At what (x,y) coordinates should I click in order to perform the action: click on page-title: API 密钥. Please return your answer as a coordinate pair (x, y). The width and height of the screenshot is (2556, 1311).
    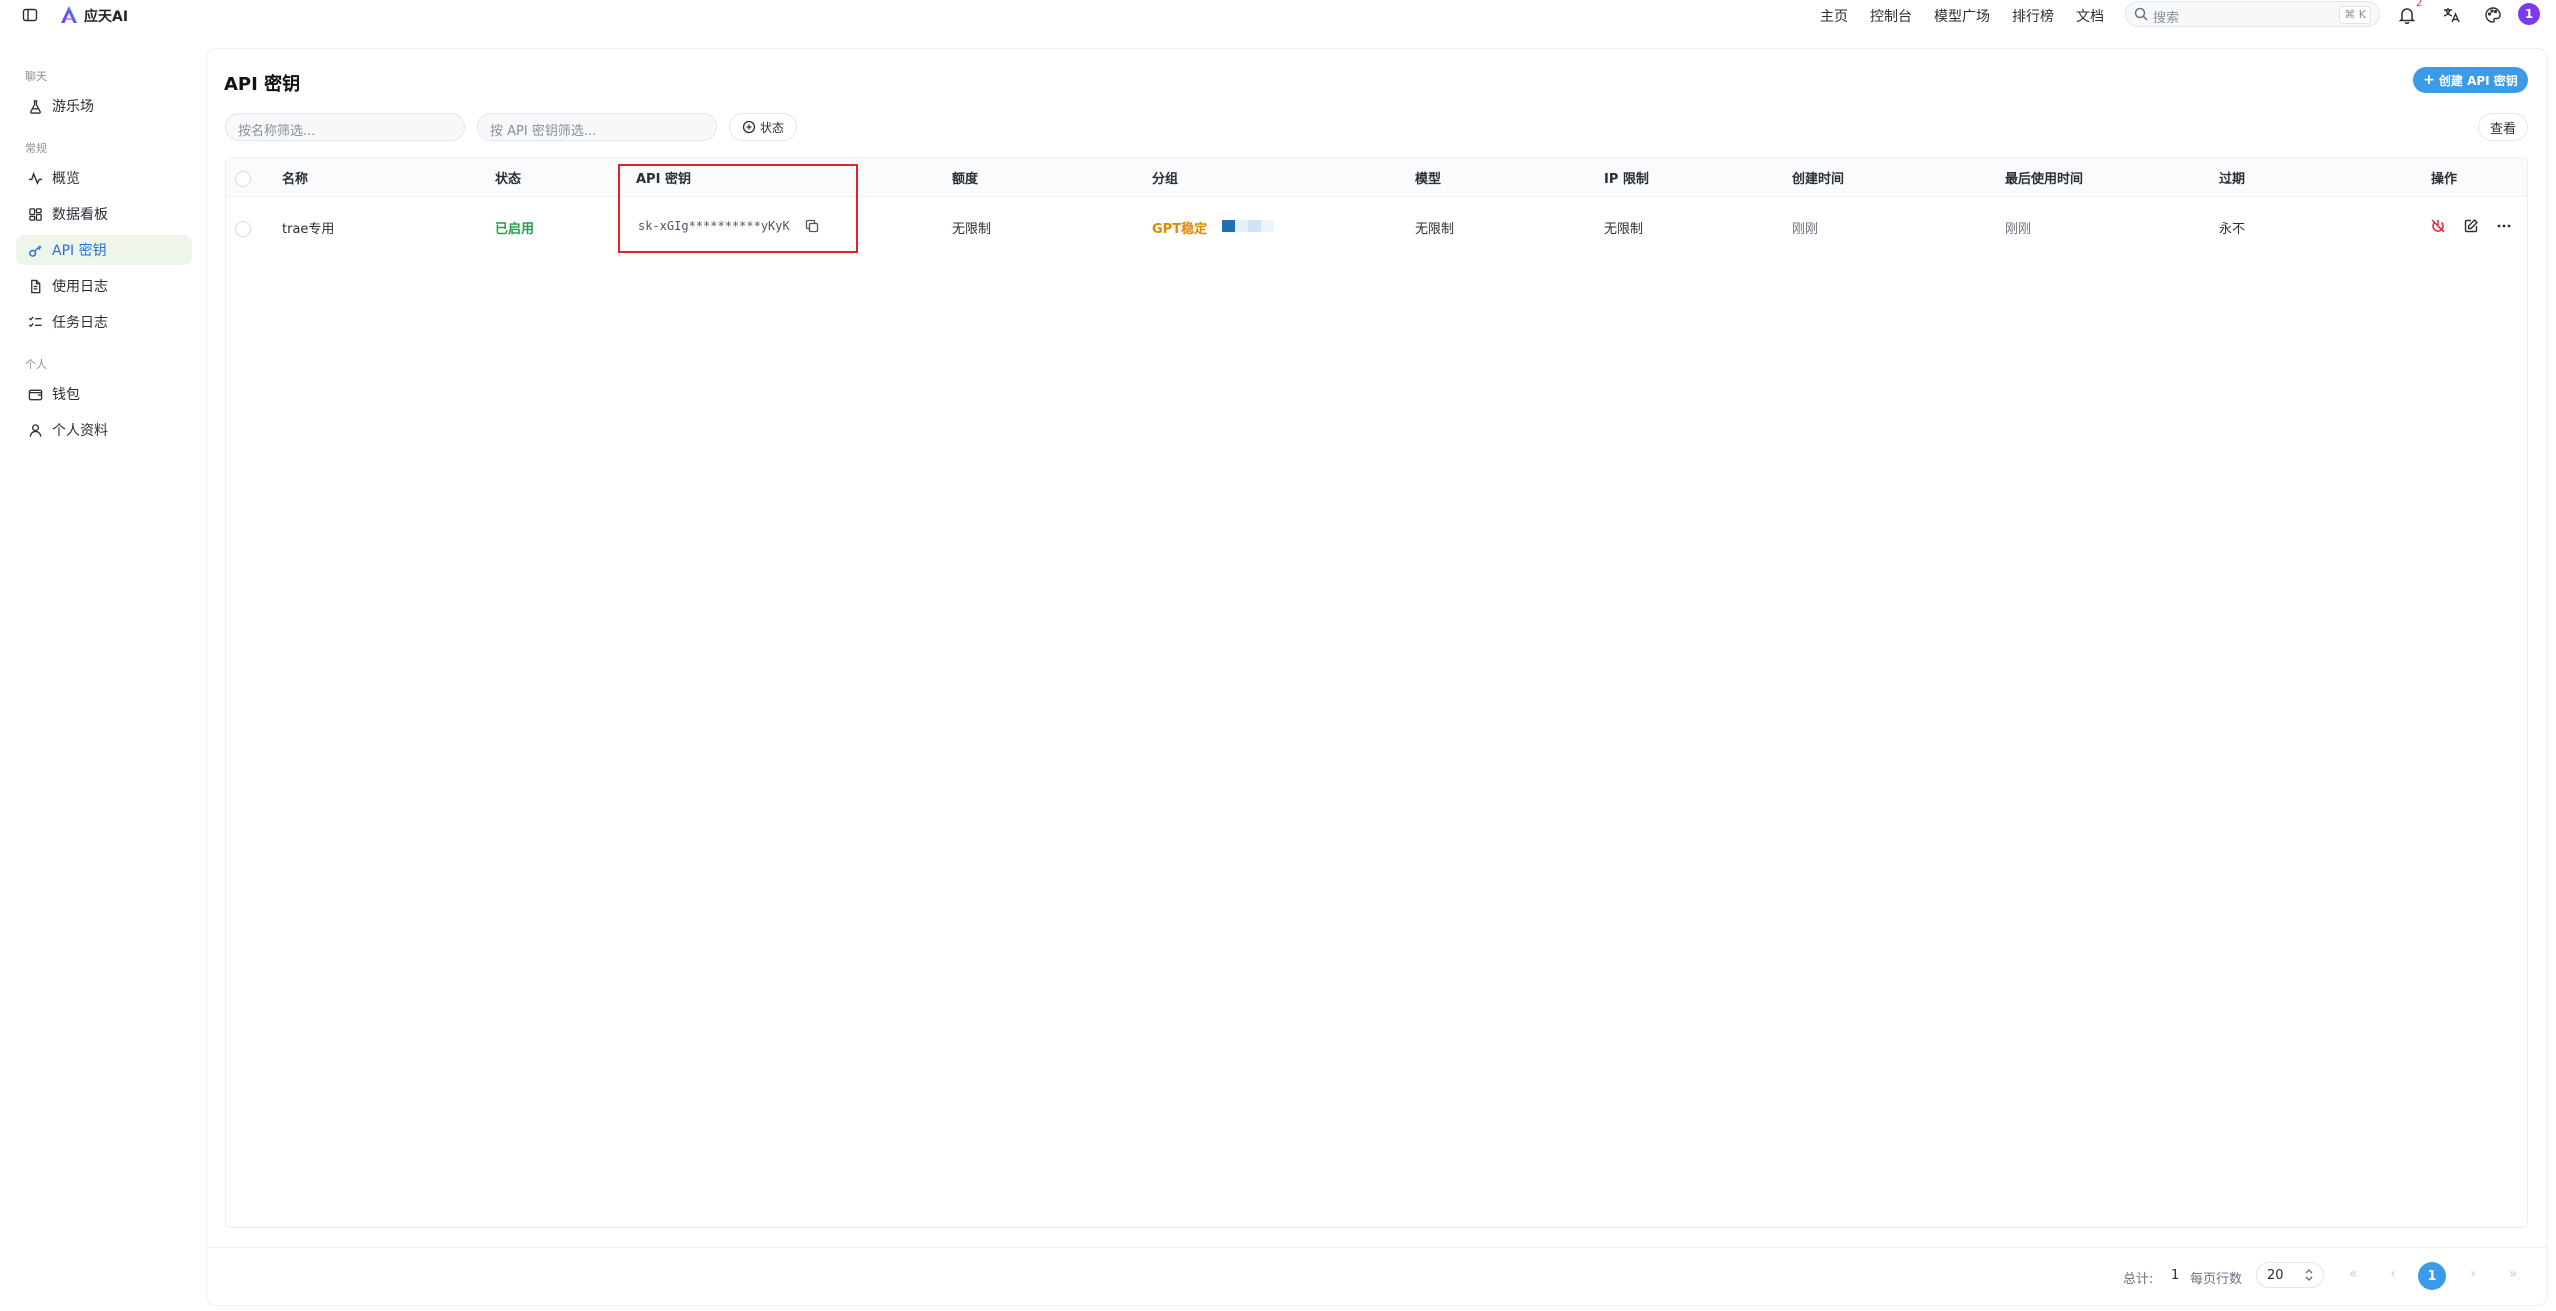
    Looking at the image, I should click on (262, 84).